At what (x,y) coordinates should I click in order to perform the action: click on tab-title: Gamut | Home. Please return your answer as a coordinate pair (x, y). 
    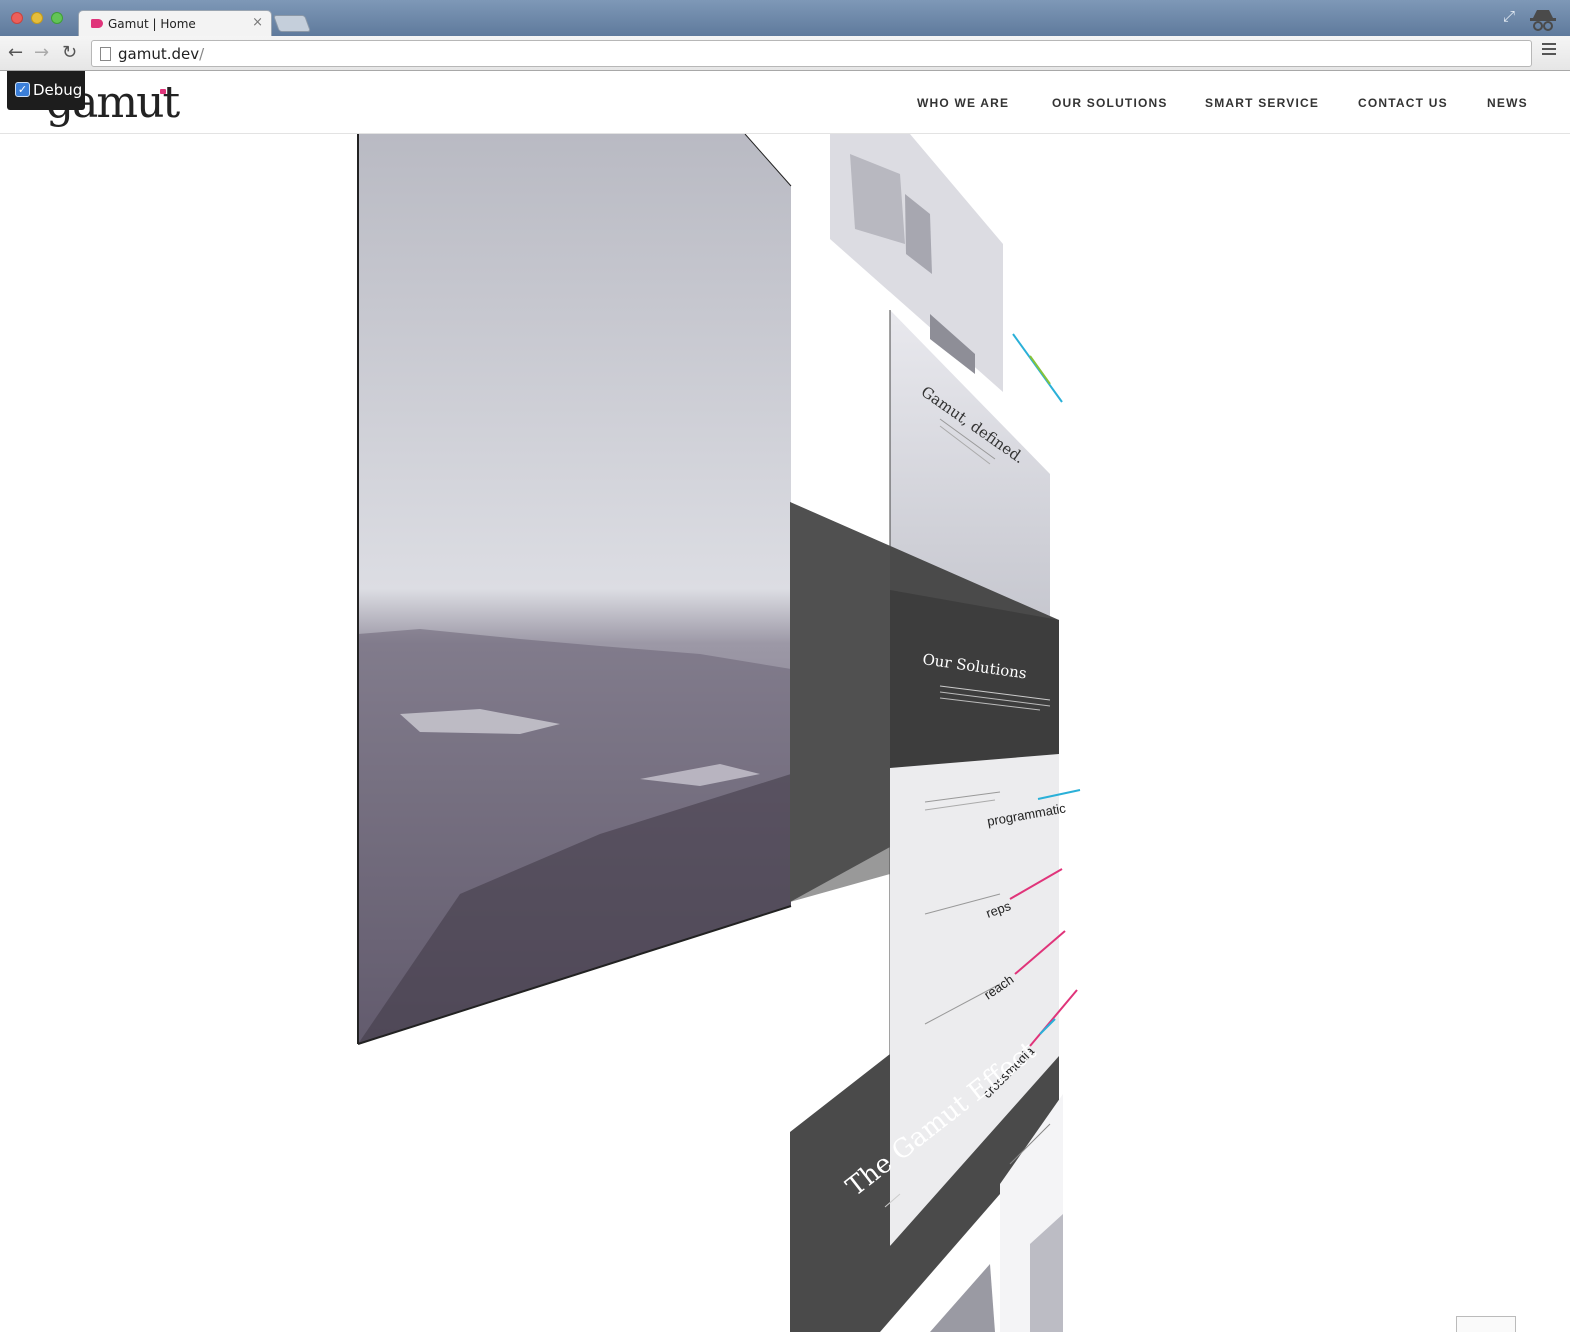
    Looking at the image, I should click on (152, 24).